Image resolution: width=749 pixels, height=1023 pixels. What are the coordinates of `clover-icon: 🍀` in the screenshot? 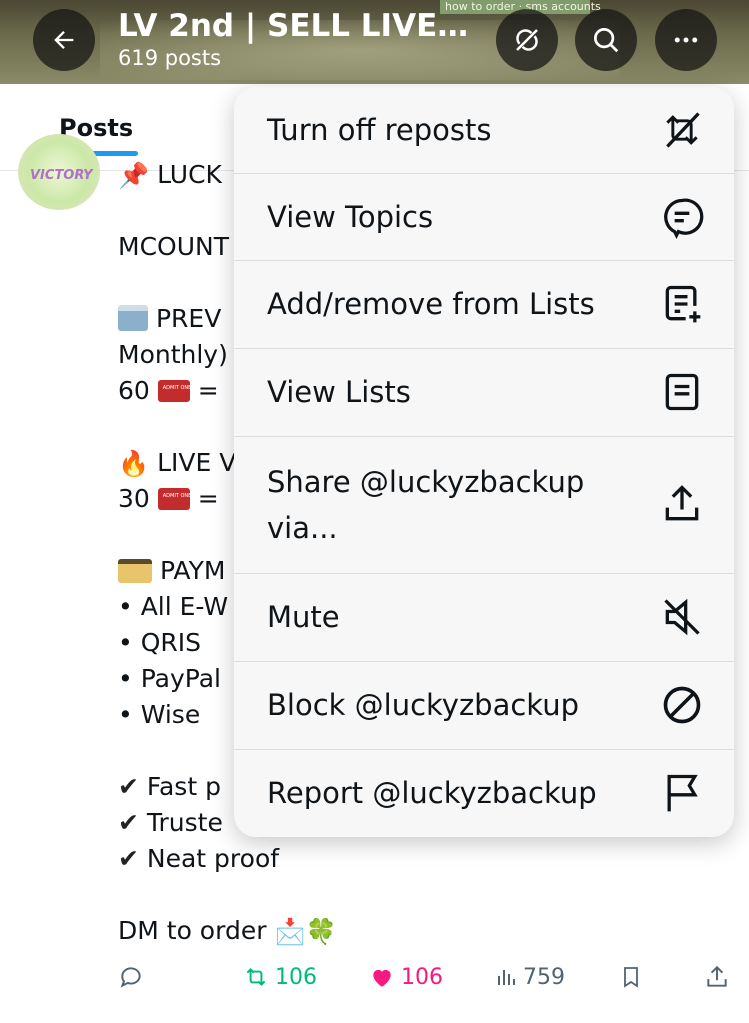 It's located at (321, 931).